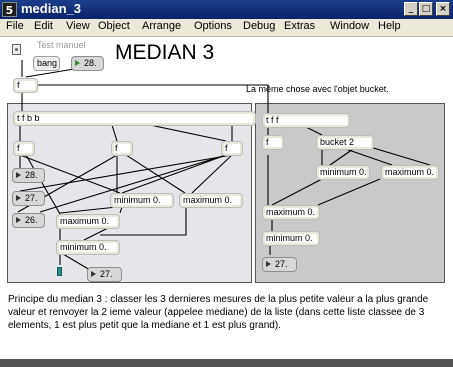 The height and width of the screenshot is (367, 453). What do you see at coordinates (306, 120) in the screenshot?
I see `trigger-object-tff: t f f` at bounding box center [306, 120].